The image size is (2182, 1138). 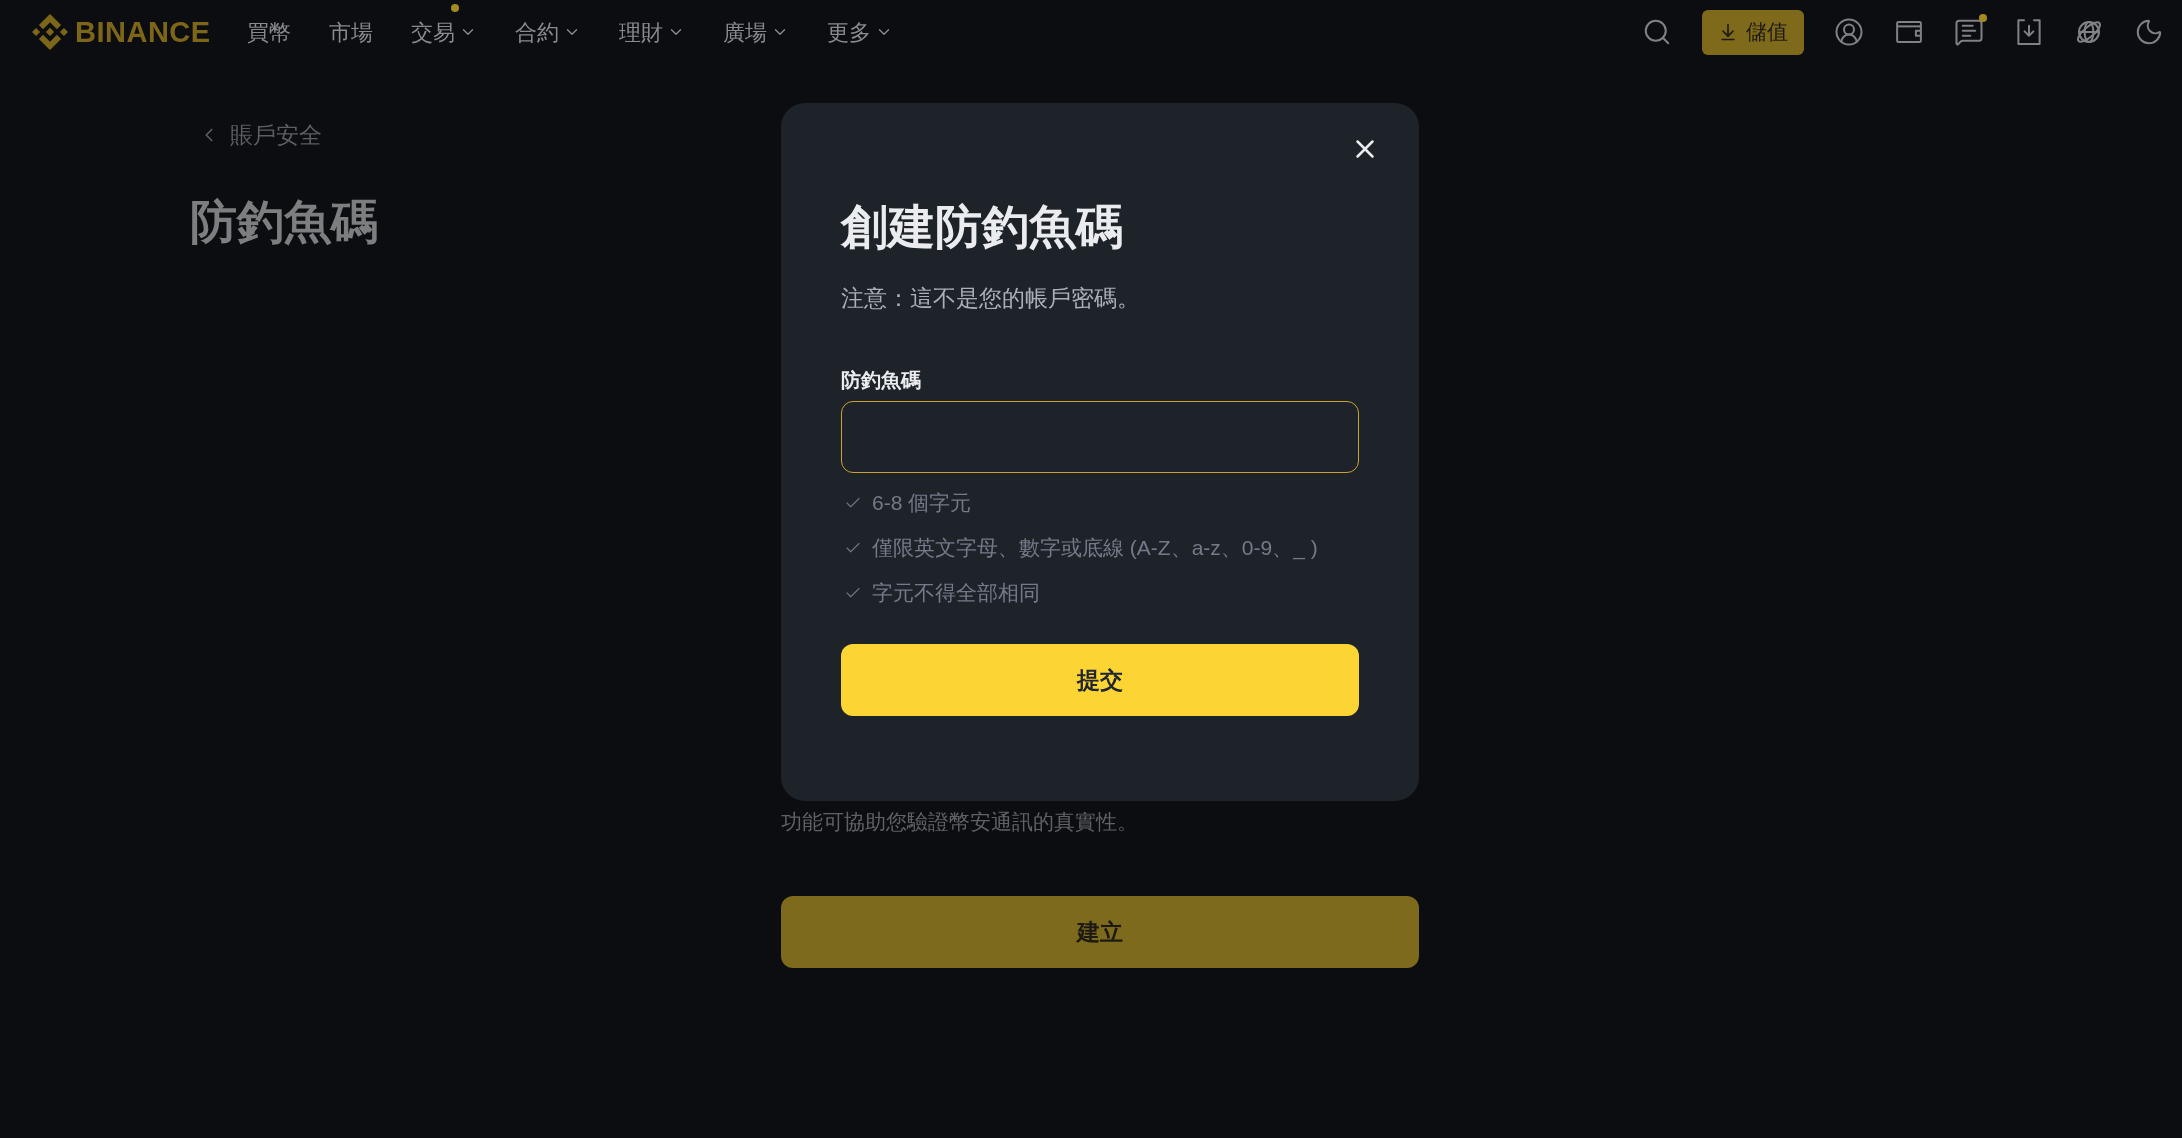 I want to click on nav-menu-item: 交易, so click(x=443, y=32).